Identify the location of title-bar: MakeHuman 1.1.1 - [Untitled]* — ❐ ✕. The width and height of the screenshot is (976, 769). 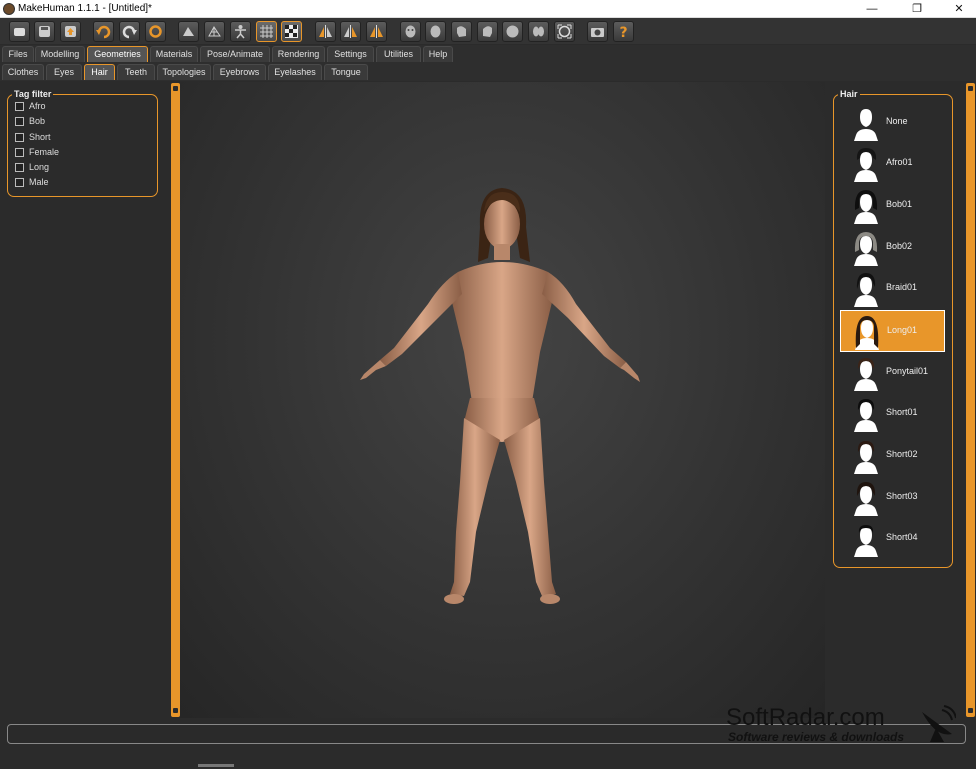
(488, 9).